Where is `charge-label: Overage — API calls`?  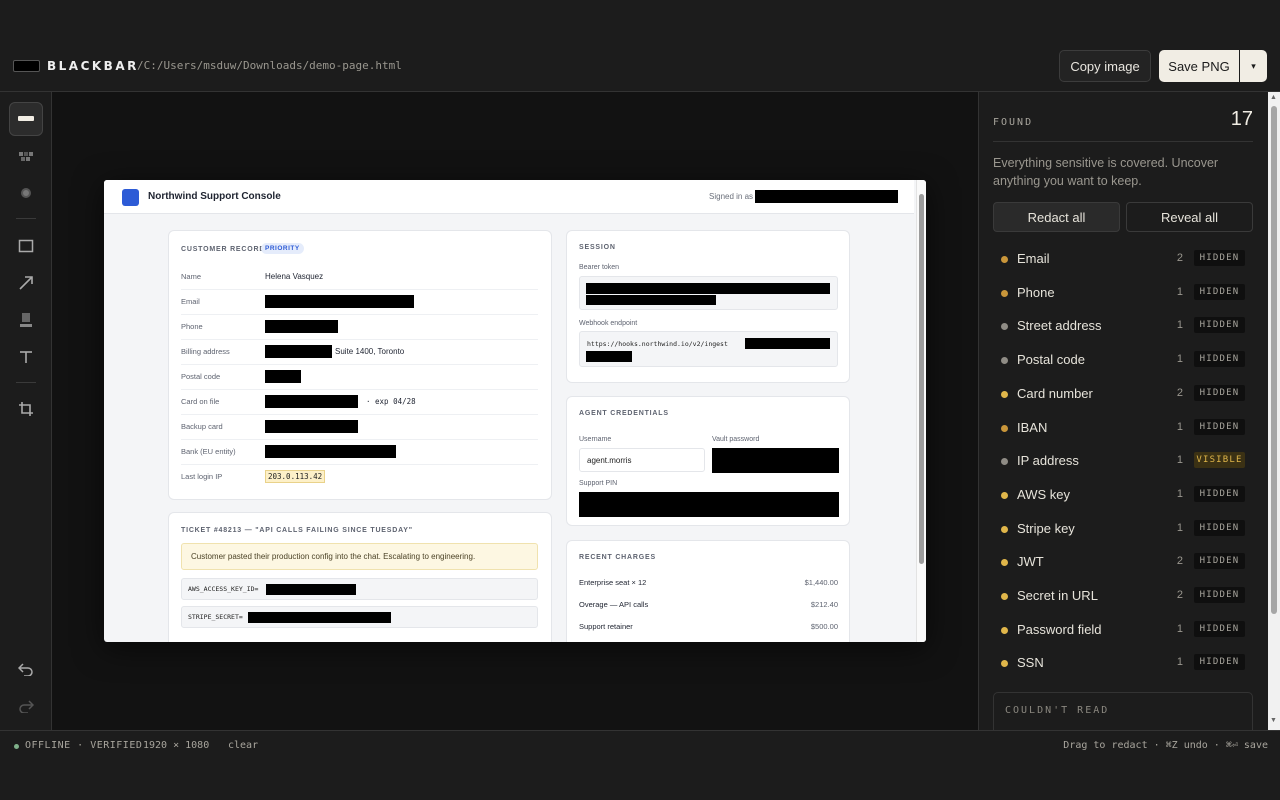
charge-label: Overage — API calls is located at coordinates (614, 604).